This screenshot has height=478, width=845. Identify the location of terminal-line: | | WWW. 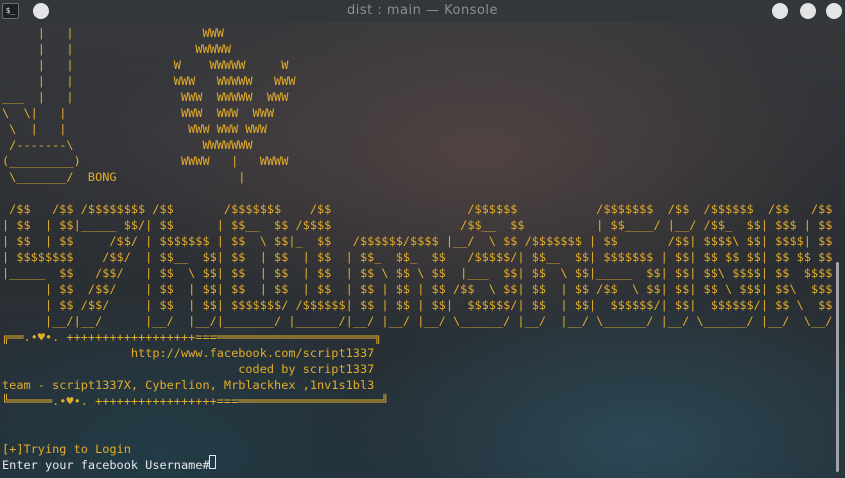
(113, 33).